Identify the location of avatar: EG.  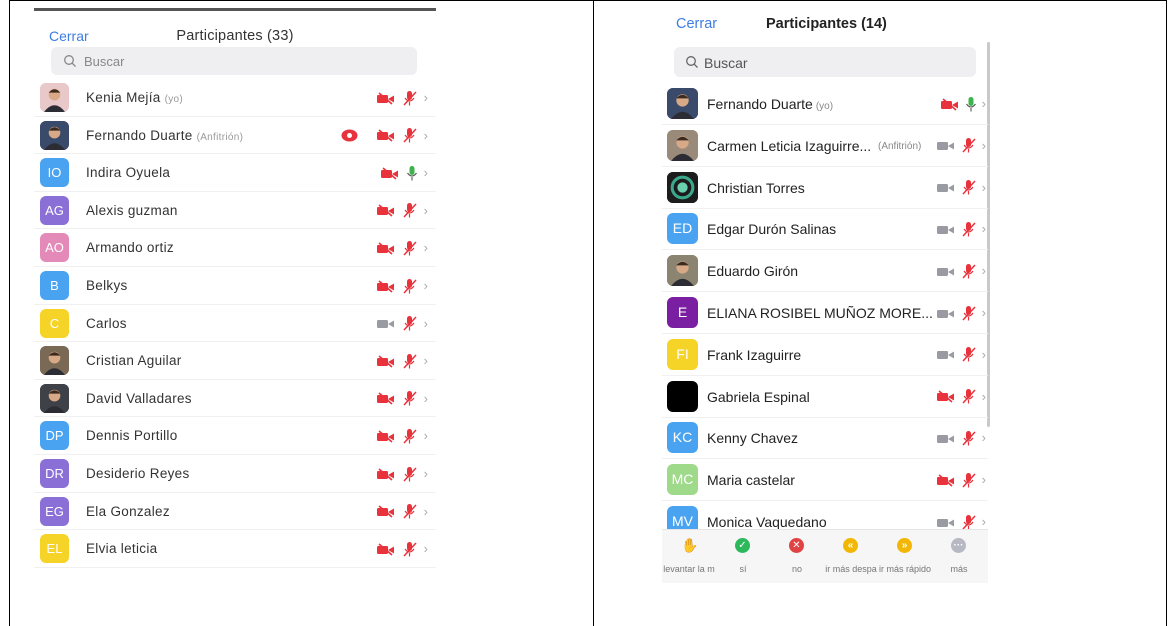
(54, 511).